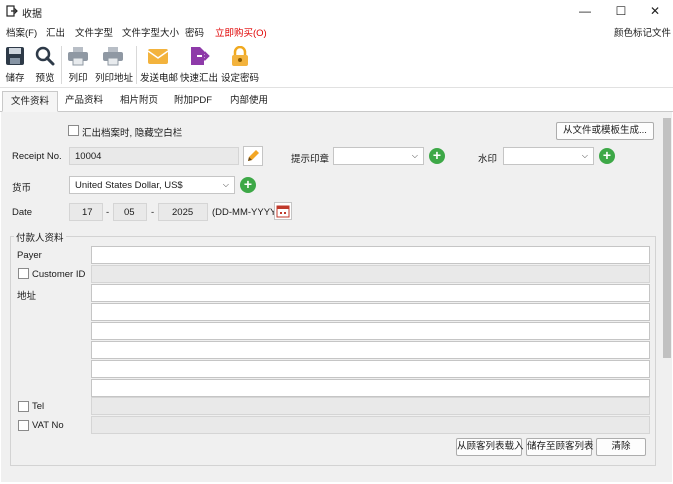 The height and width of the screenshot is (484, 673). I want to click on save-button: 储存, so click(15, 65).